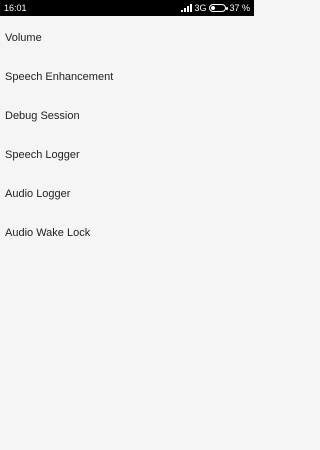 The image size is (320, 450). Describe the element at coordinates (48, 232) in the screenshot. I see `menu-item-label: Audio Wake Lock` at that location.